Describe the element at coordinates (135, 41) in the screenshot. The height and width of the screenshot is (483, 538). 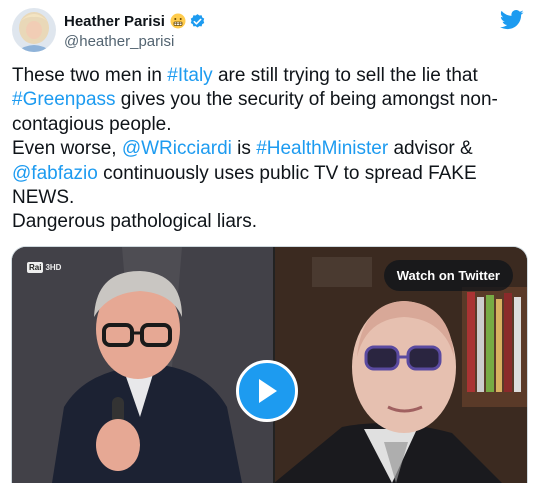
I see `handle: @heather_parisi` at that location.